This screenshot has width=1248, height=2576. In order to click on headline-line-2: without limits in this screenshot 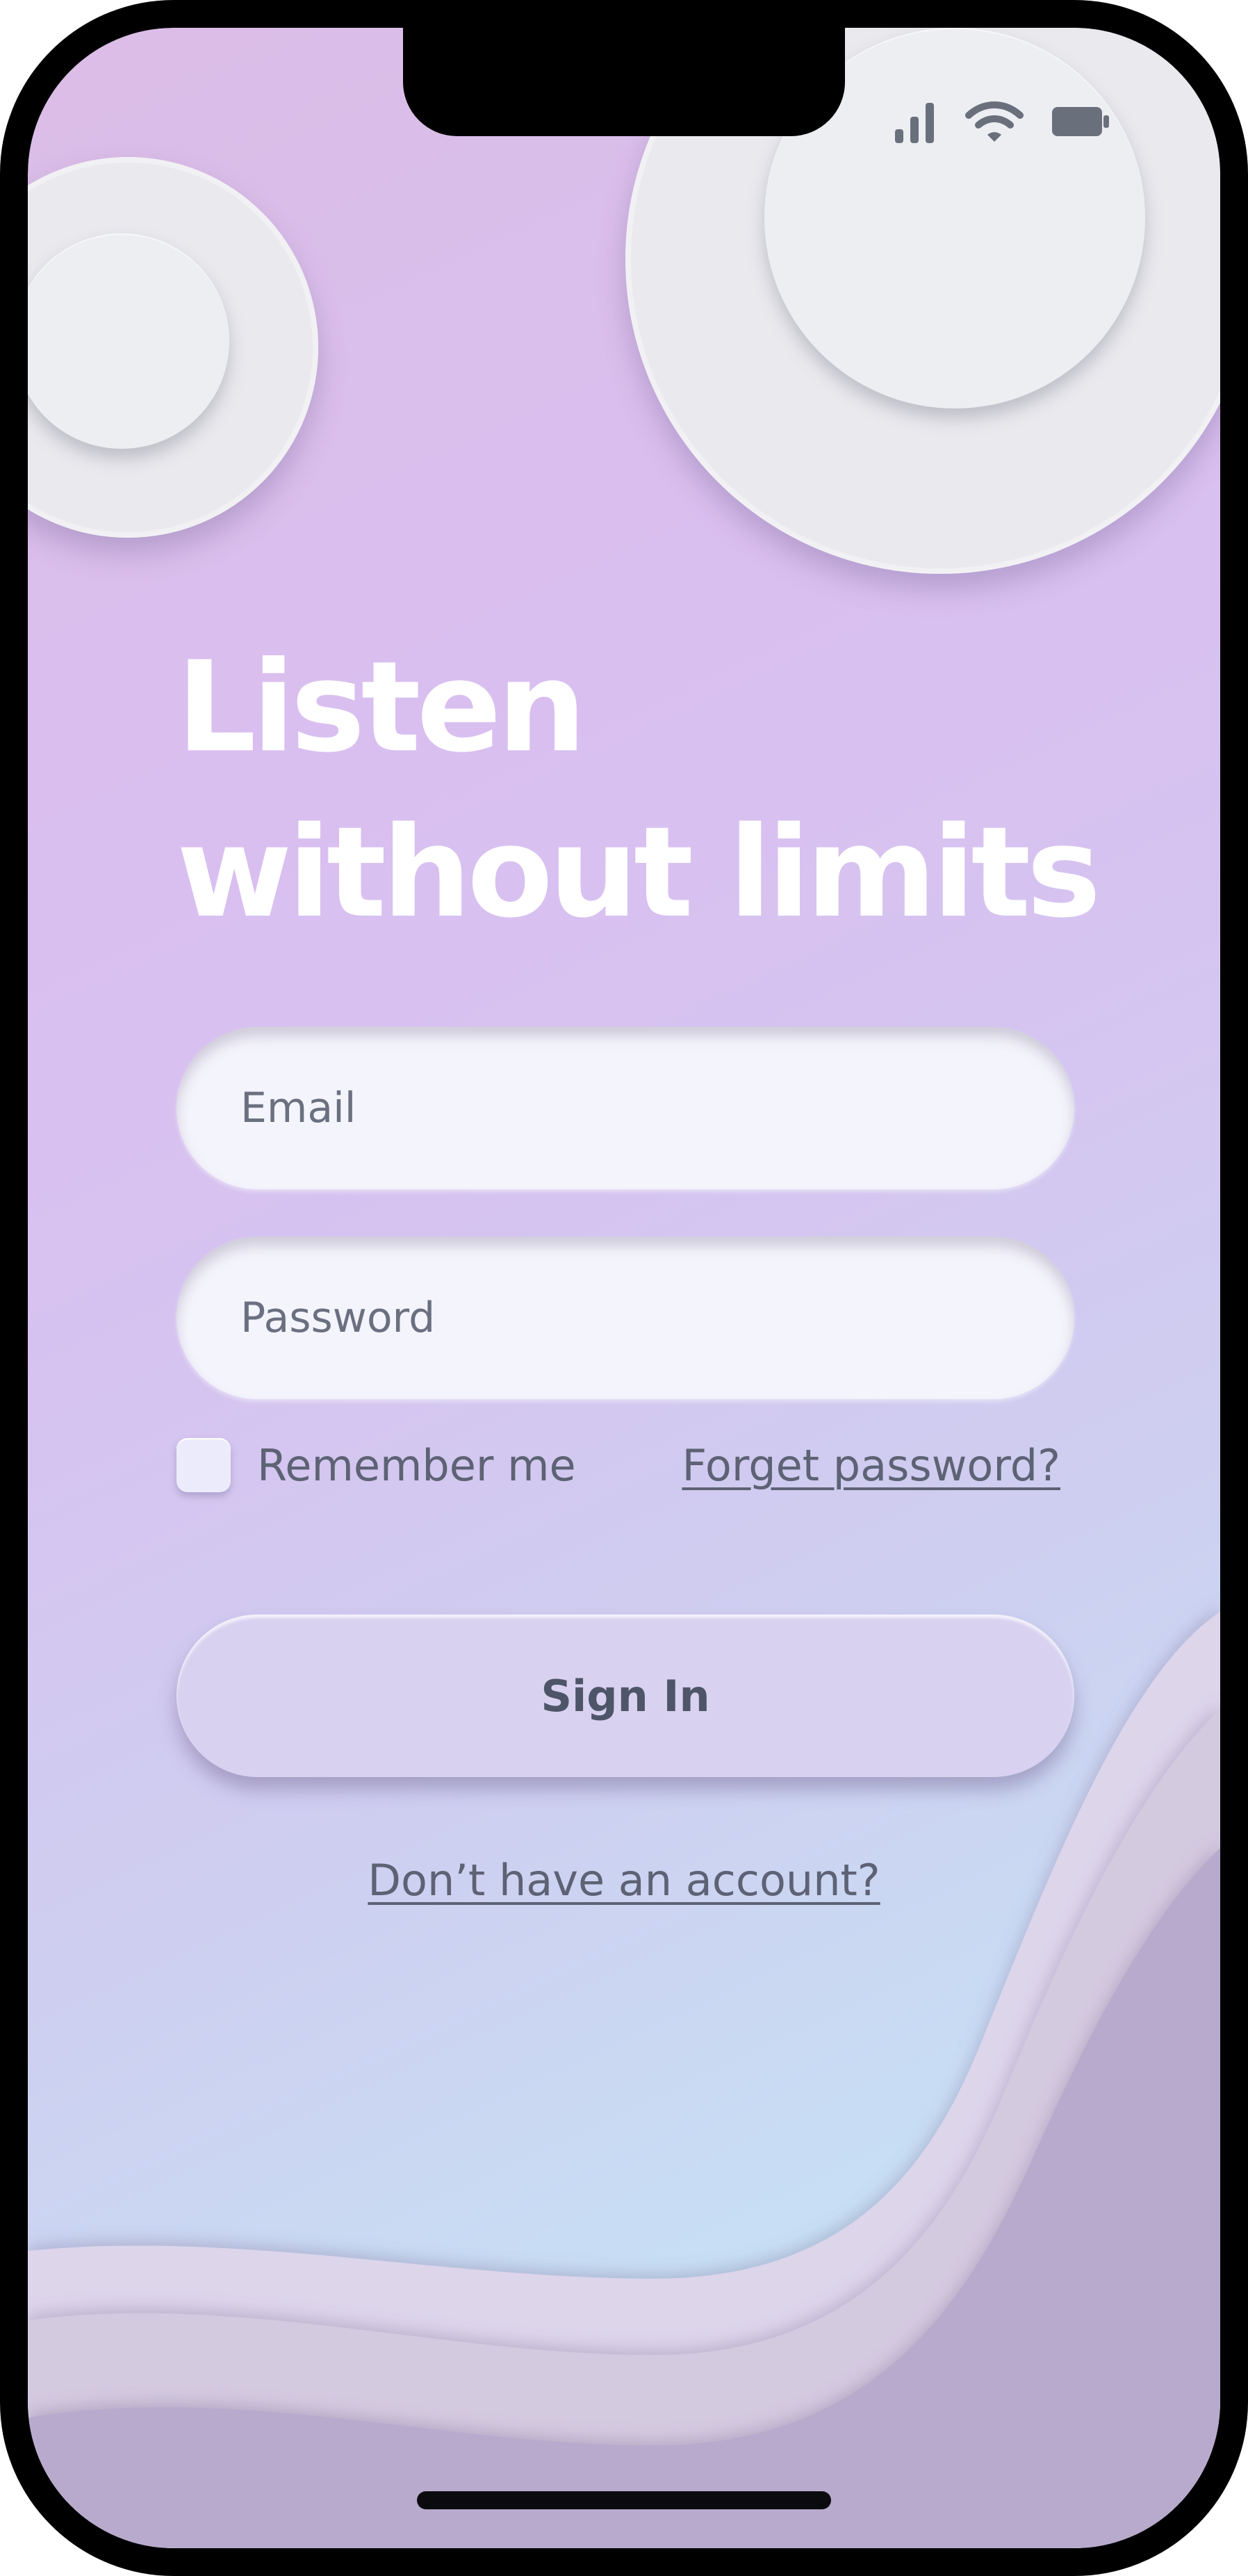, I will do `click(638, 873)`.